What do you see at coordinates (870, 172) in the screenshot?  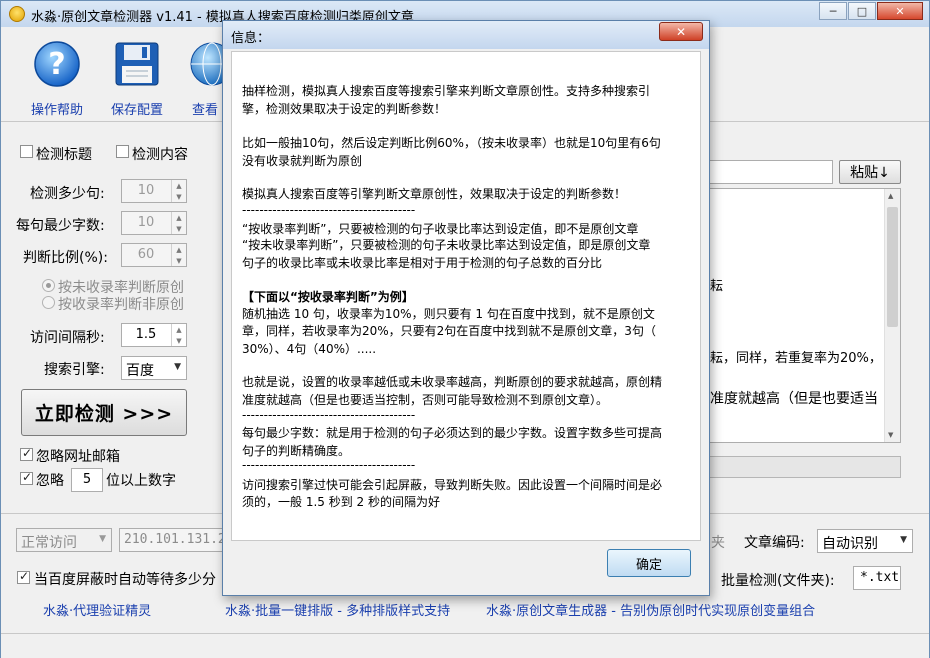 I see `paste-button: 粘贴↓` at bounding box center [870, 172].